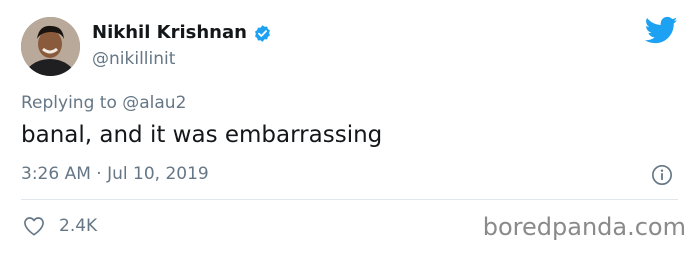 This screenshot has height=253, width=700. What do you see at coordinates (262, 33) in the screenshot?
I see `verified-badge-icon` at bounding box center [262, 33].